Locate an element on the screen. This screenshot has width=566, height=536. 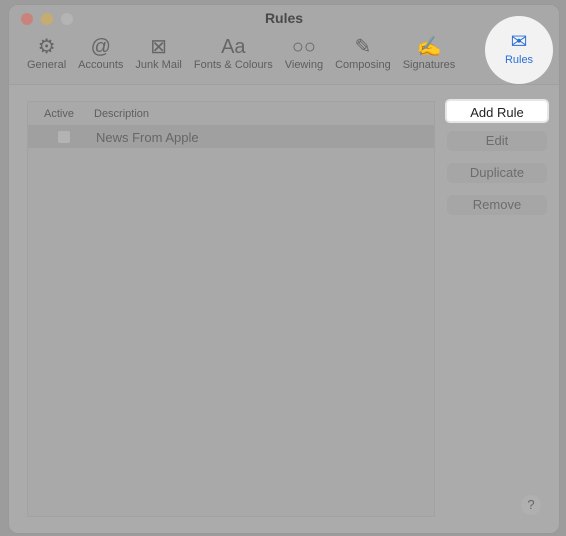
tab-fonts-colours: Aa Fonts & Colours is located at coordinates (233, 53).